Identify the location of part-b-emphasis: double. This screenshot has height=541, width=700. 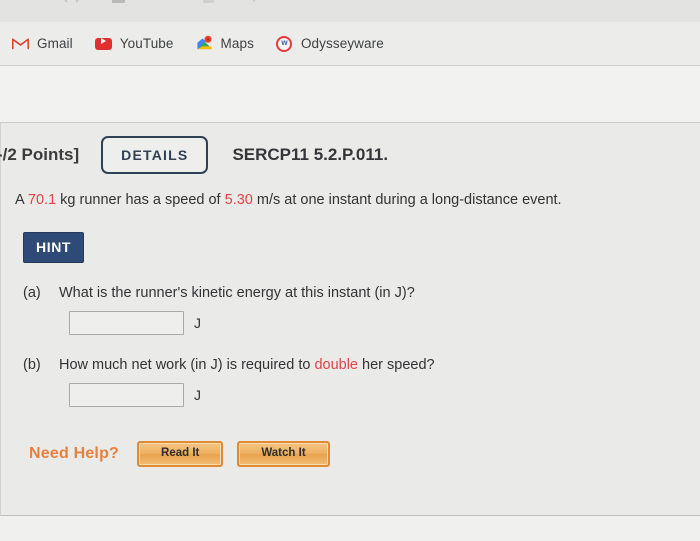
(336, 364).